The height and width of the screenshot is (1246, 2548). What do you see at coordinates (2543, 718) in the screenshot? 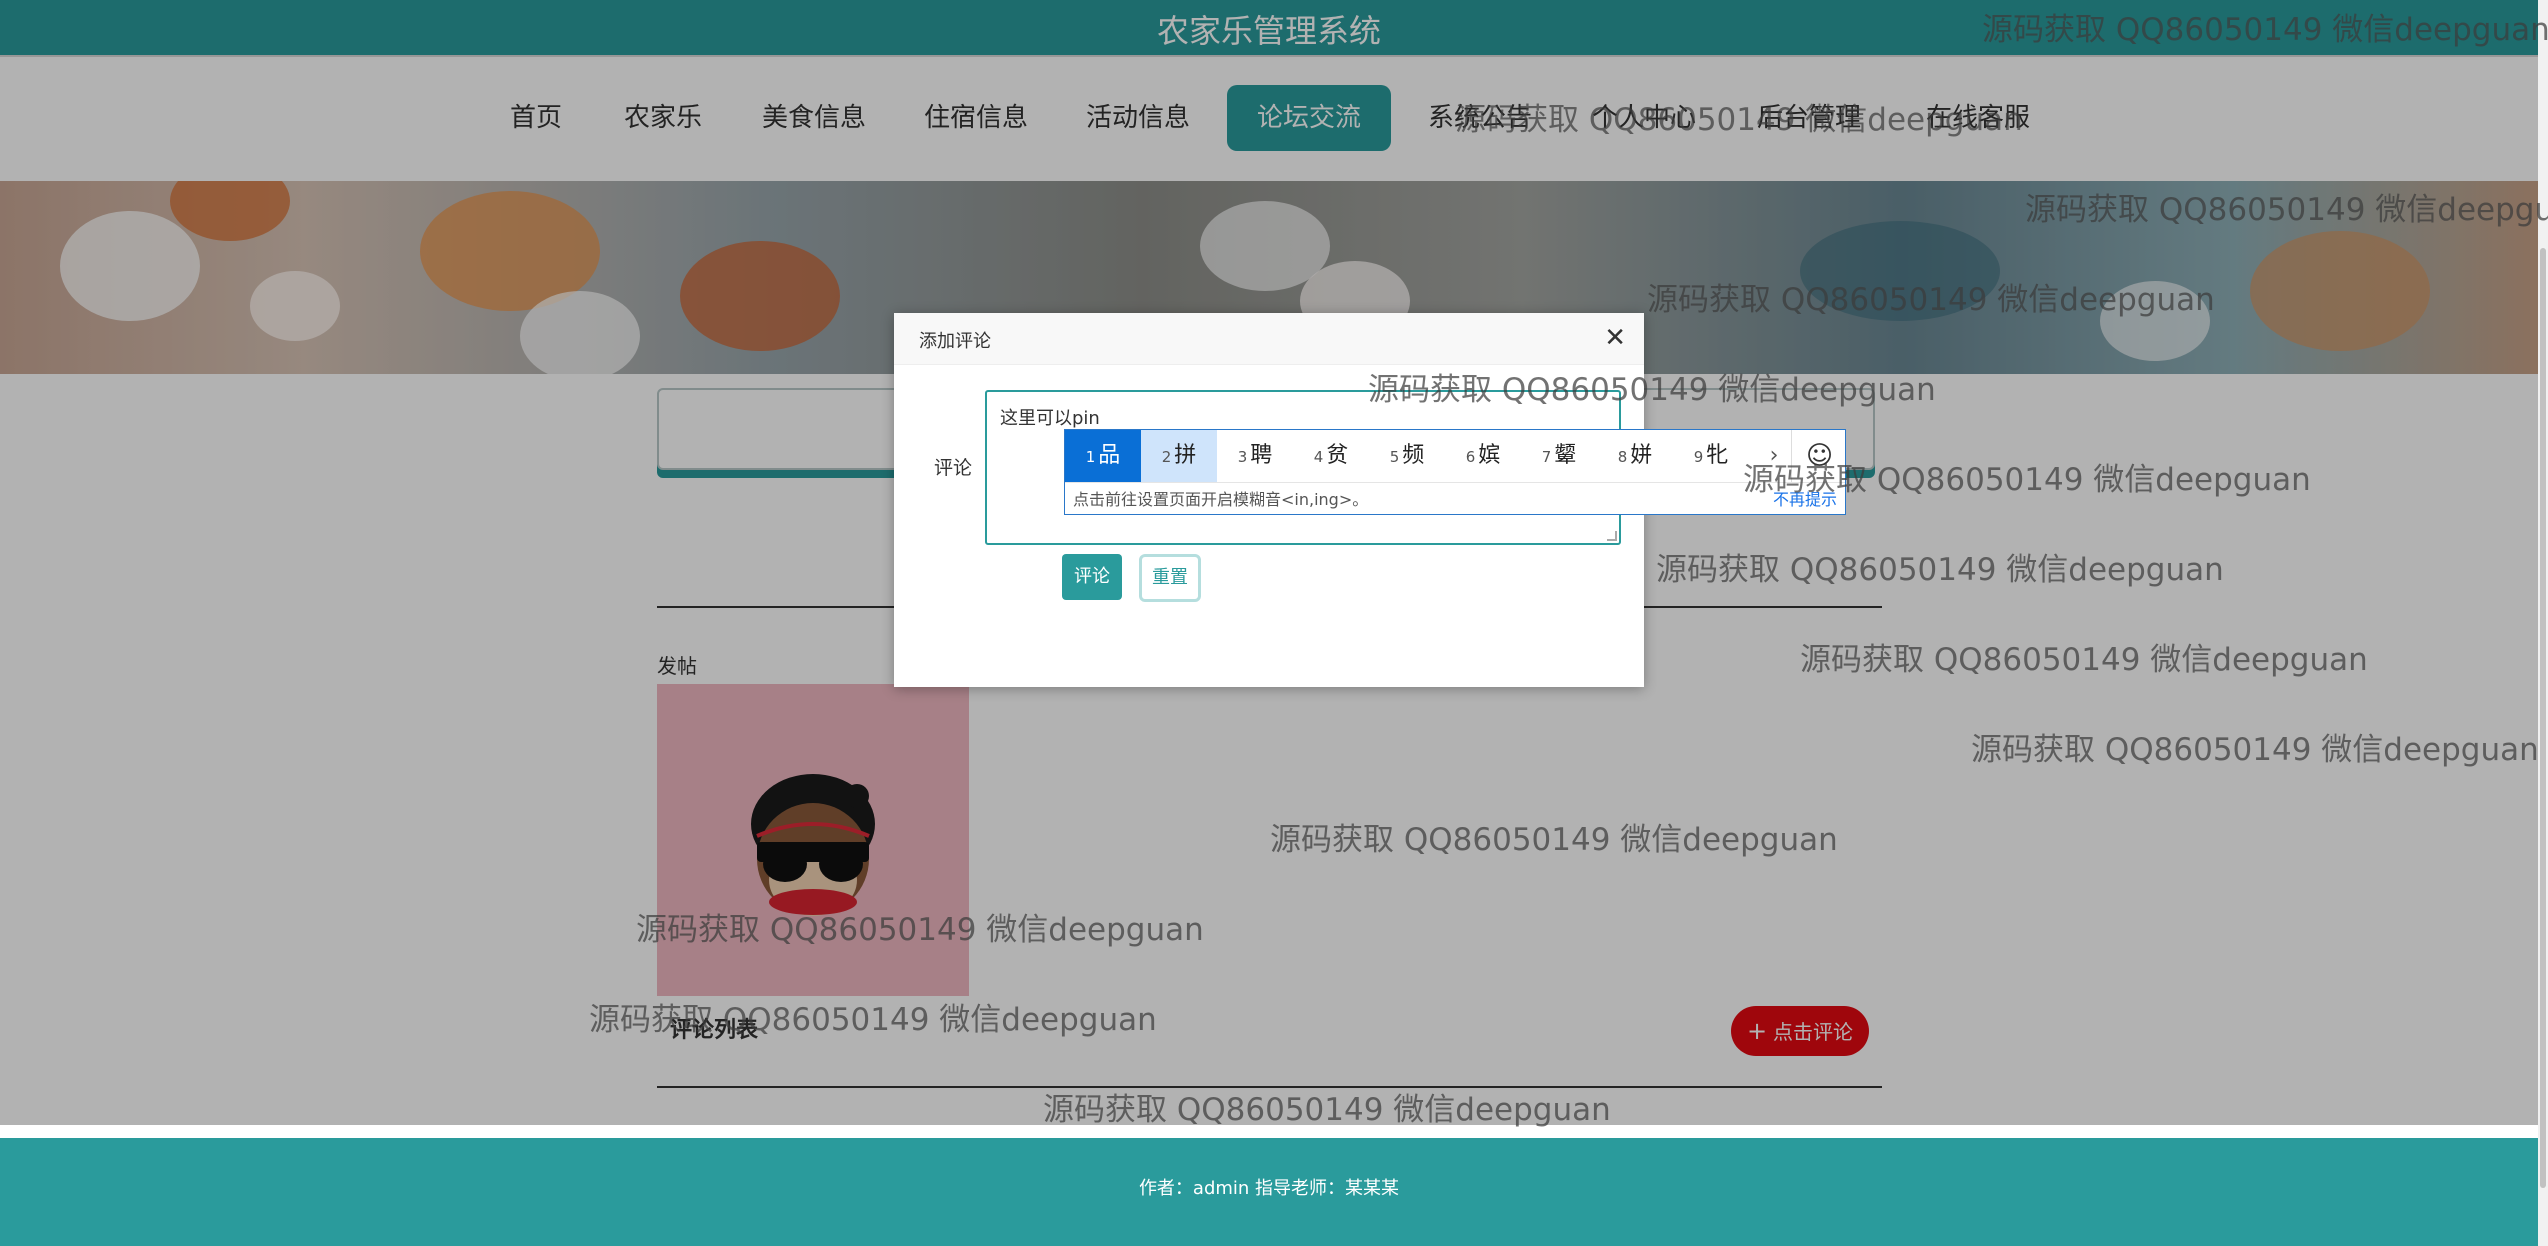
I see `scrollbar-thumb` at bounding box center [2543, 718].